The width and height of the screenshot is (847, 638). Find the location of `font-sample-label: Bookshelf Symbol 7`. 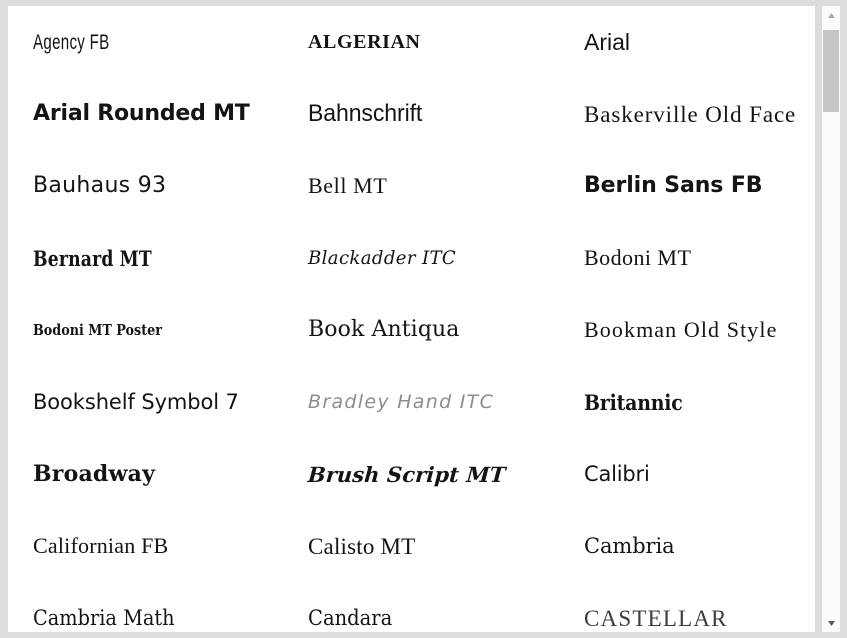

font-sample-label: Bookshelf Symbol 7 is located at coordinates (136, 401).